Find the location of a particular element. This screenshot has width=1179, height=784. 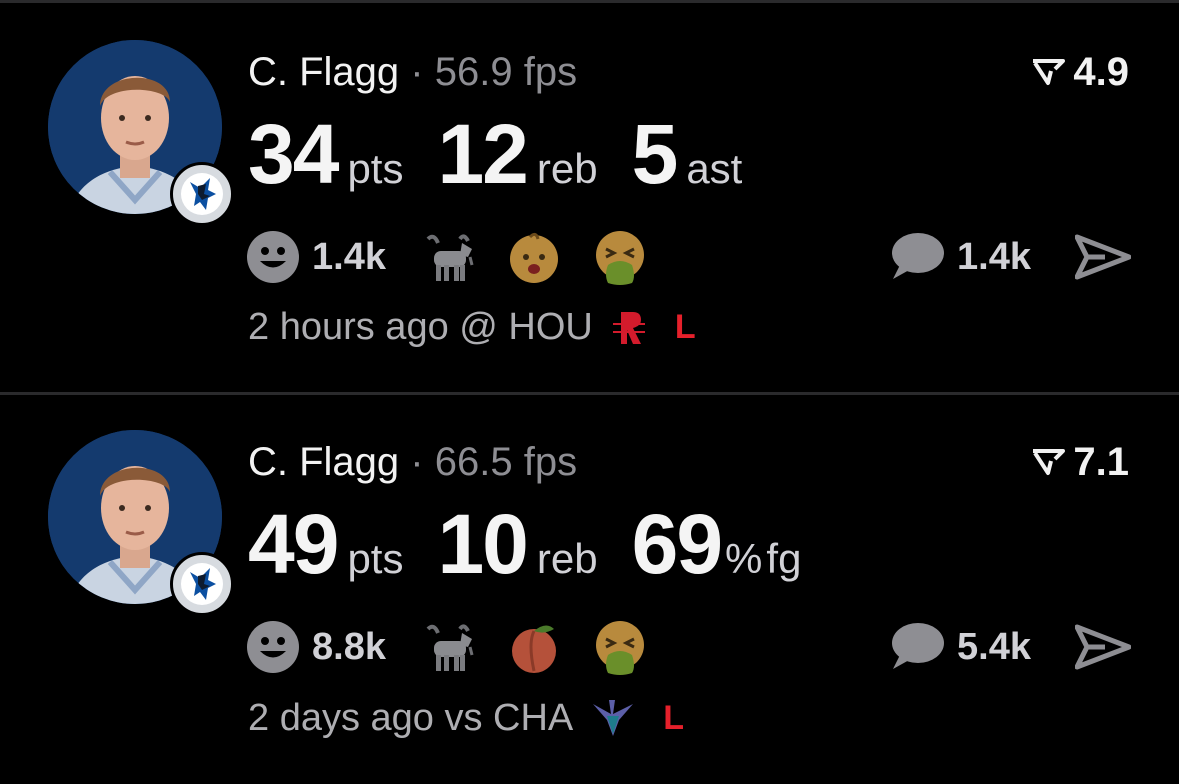

stat-line: 34 pts 12 reb 5 ast is located at coordinates (512, 154).